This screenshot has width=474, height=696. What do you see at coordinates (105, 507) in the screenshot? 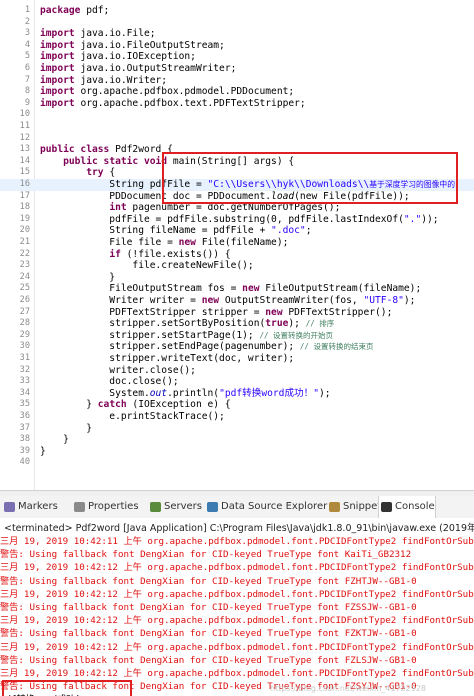
I see `tab-properties: Properties` at bounding box center [105, 507].